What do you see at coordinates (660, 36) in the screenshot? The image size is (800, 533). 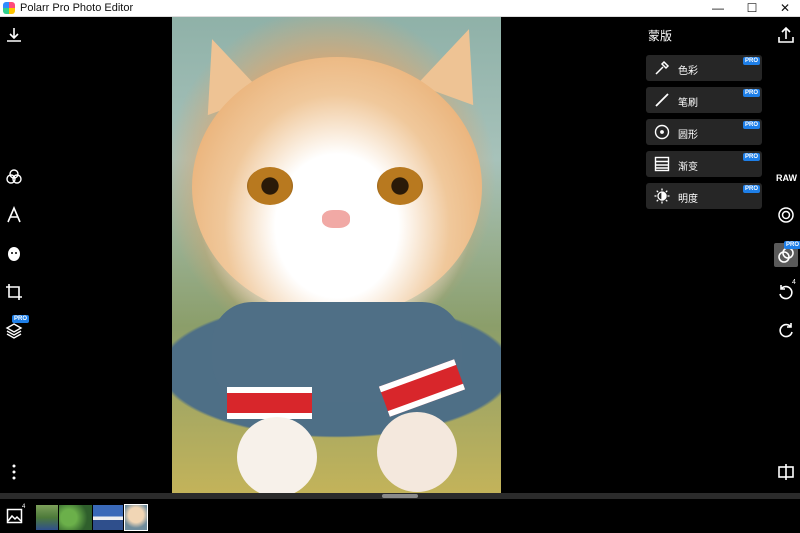 I see `mask-panel-title: 蒙版` at bounding box center [660, 36].